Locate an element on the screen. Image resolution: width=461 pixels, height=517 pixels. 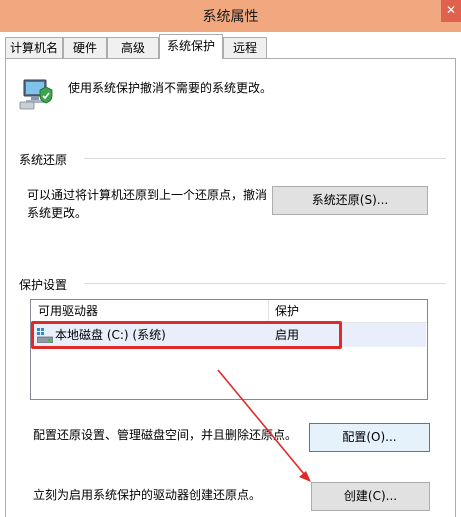
window-titlebar: 系统属性 ✕ is located at coordinates (230, 16).